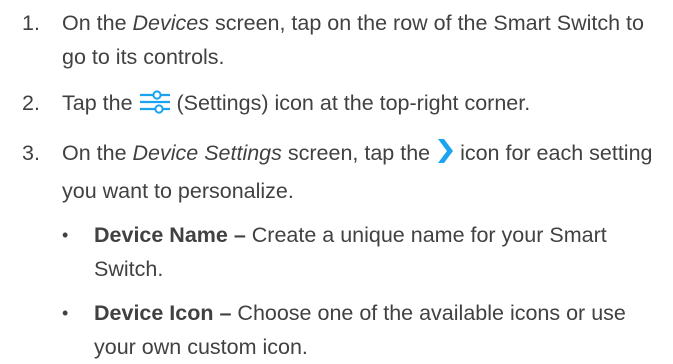  I want to click on devices-screen-name: Devices, so click(170, 23).